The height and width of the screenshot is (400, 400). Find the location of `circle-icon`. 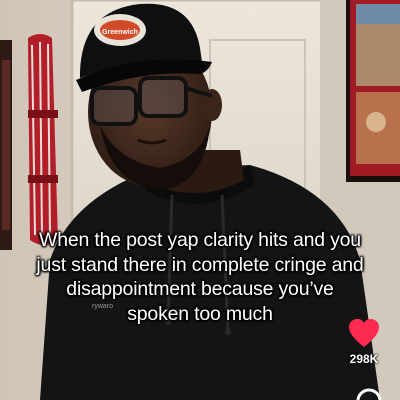

circle-icon is located at coordinates (369, 394).